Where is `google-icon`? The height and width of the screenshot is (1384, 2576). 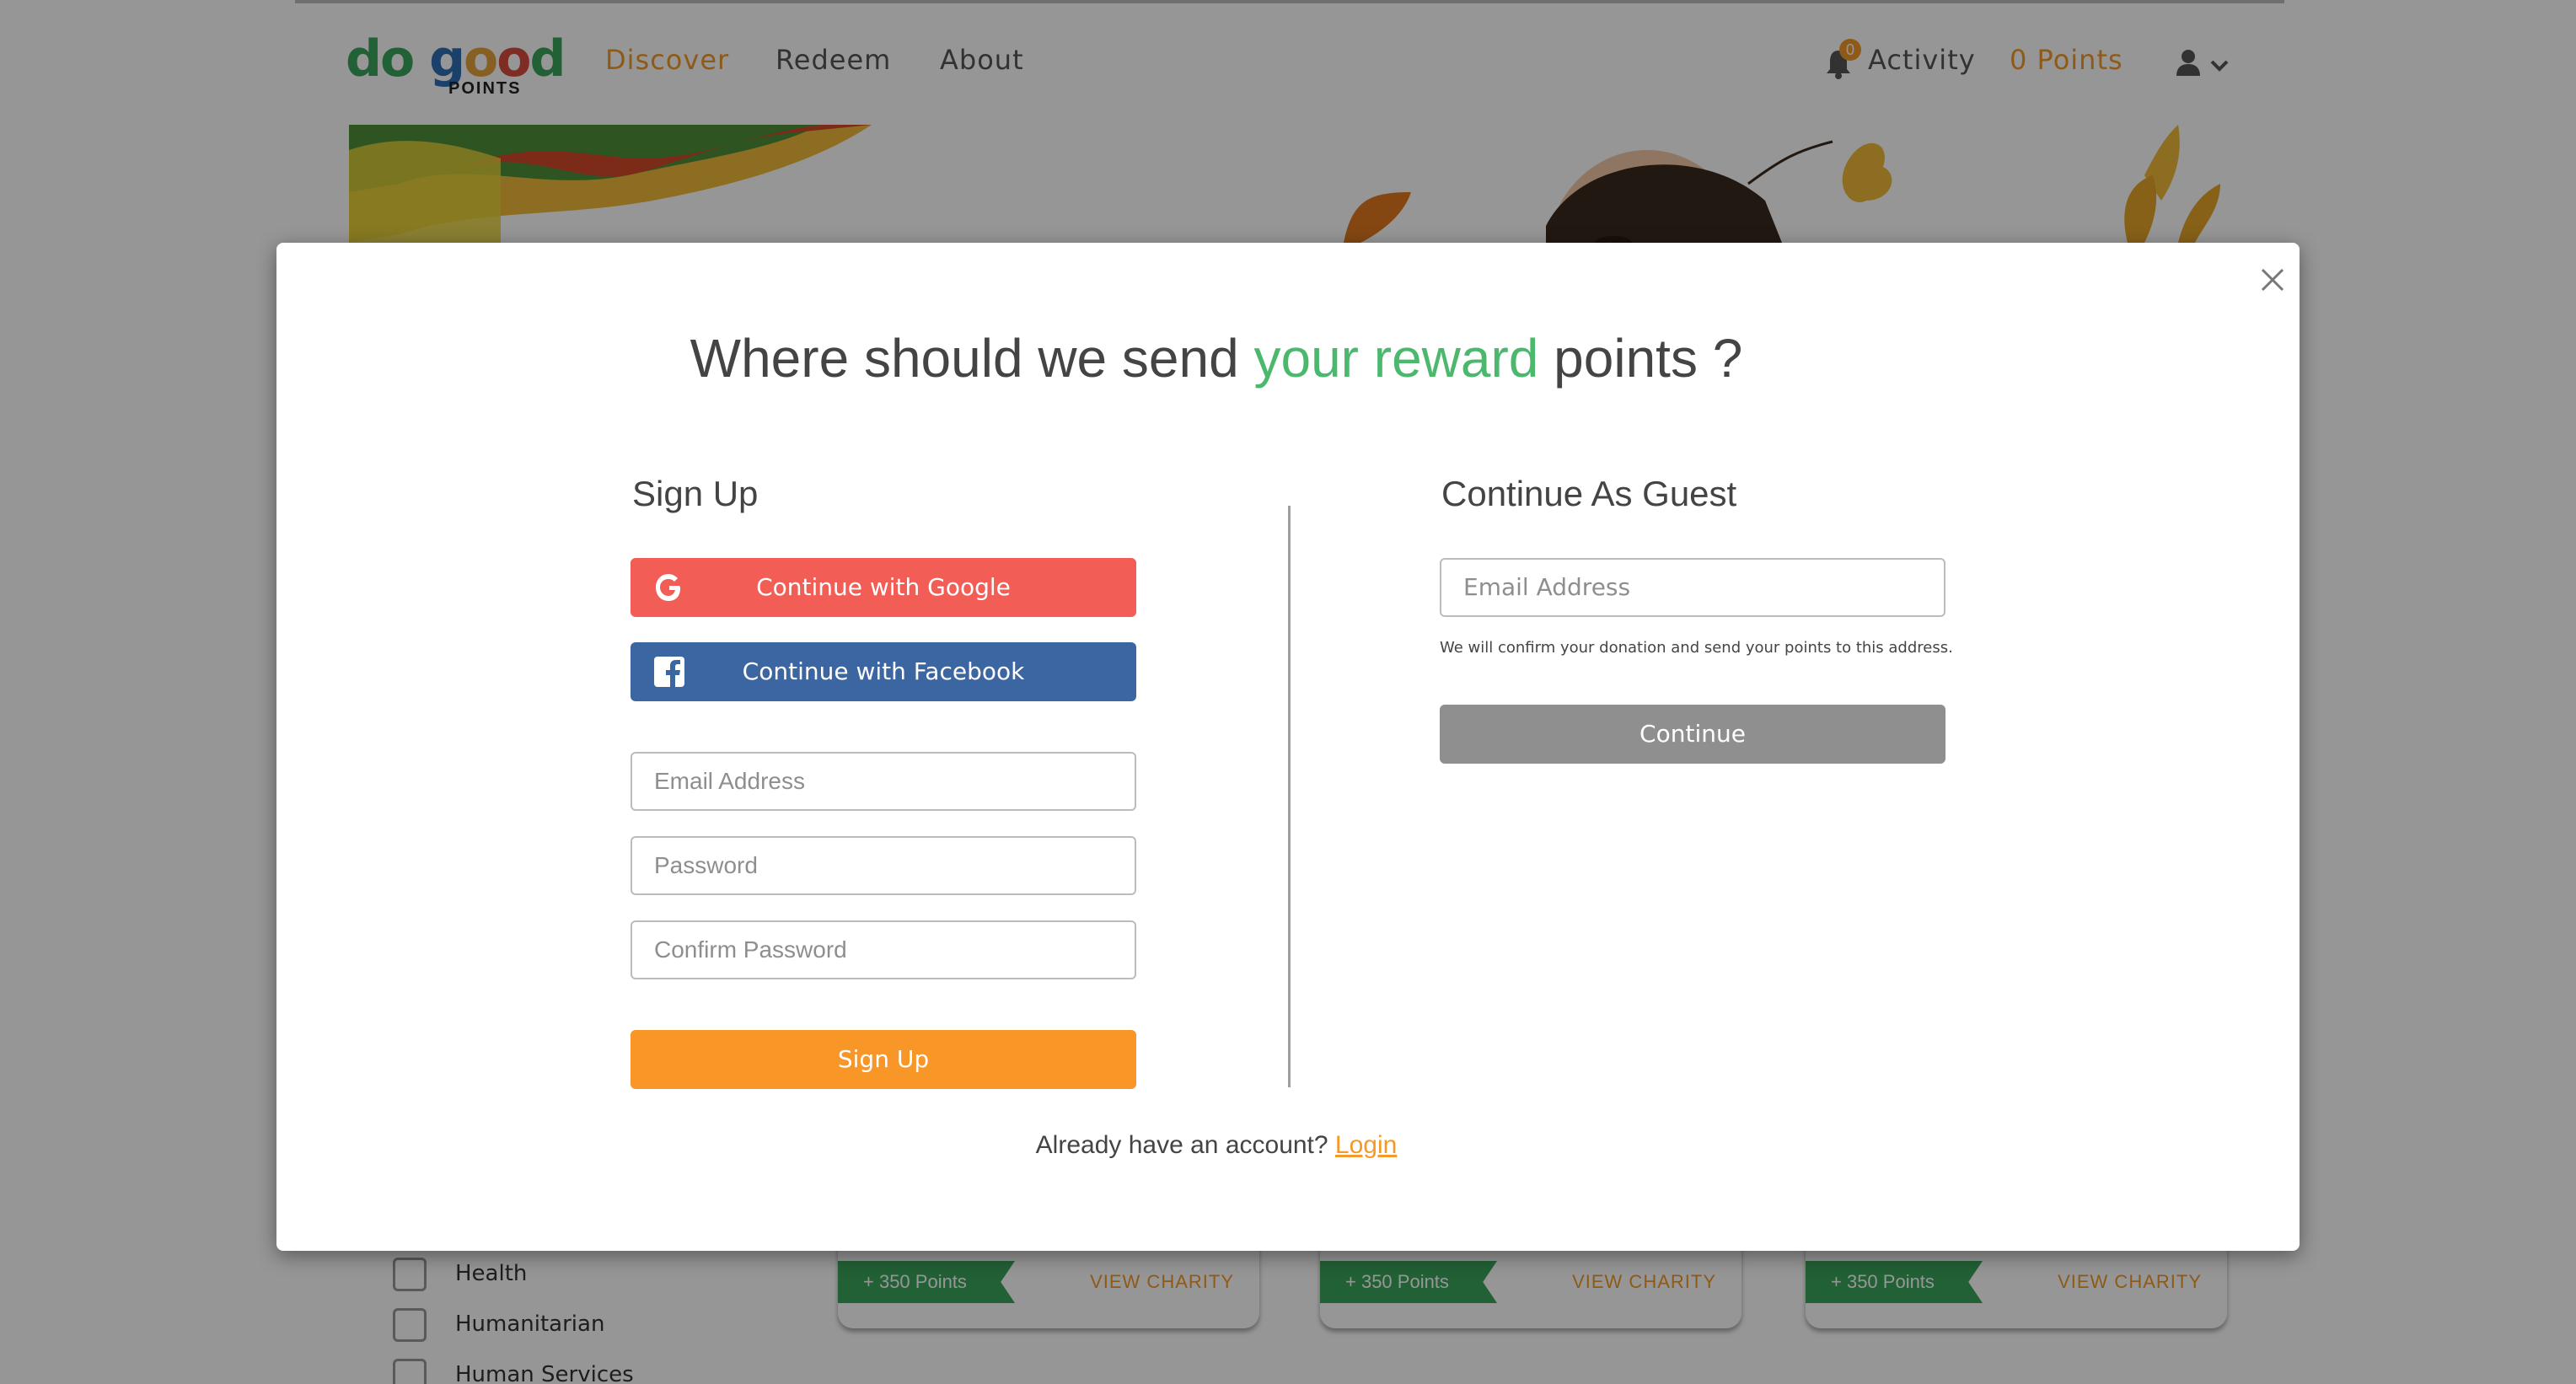 google-icon is located at coordinates (668, 587).